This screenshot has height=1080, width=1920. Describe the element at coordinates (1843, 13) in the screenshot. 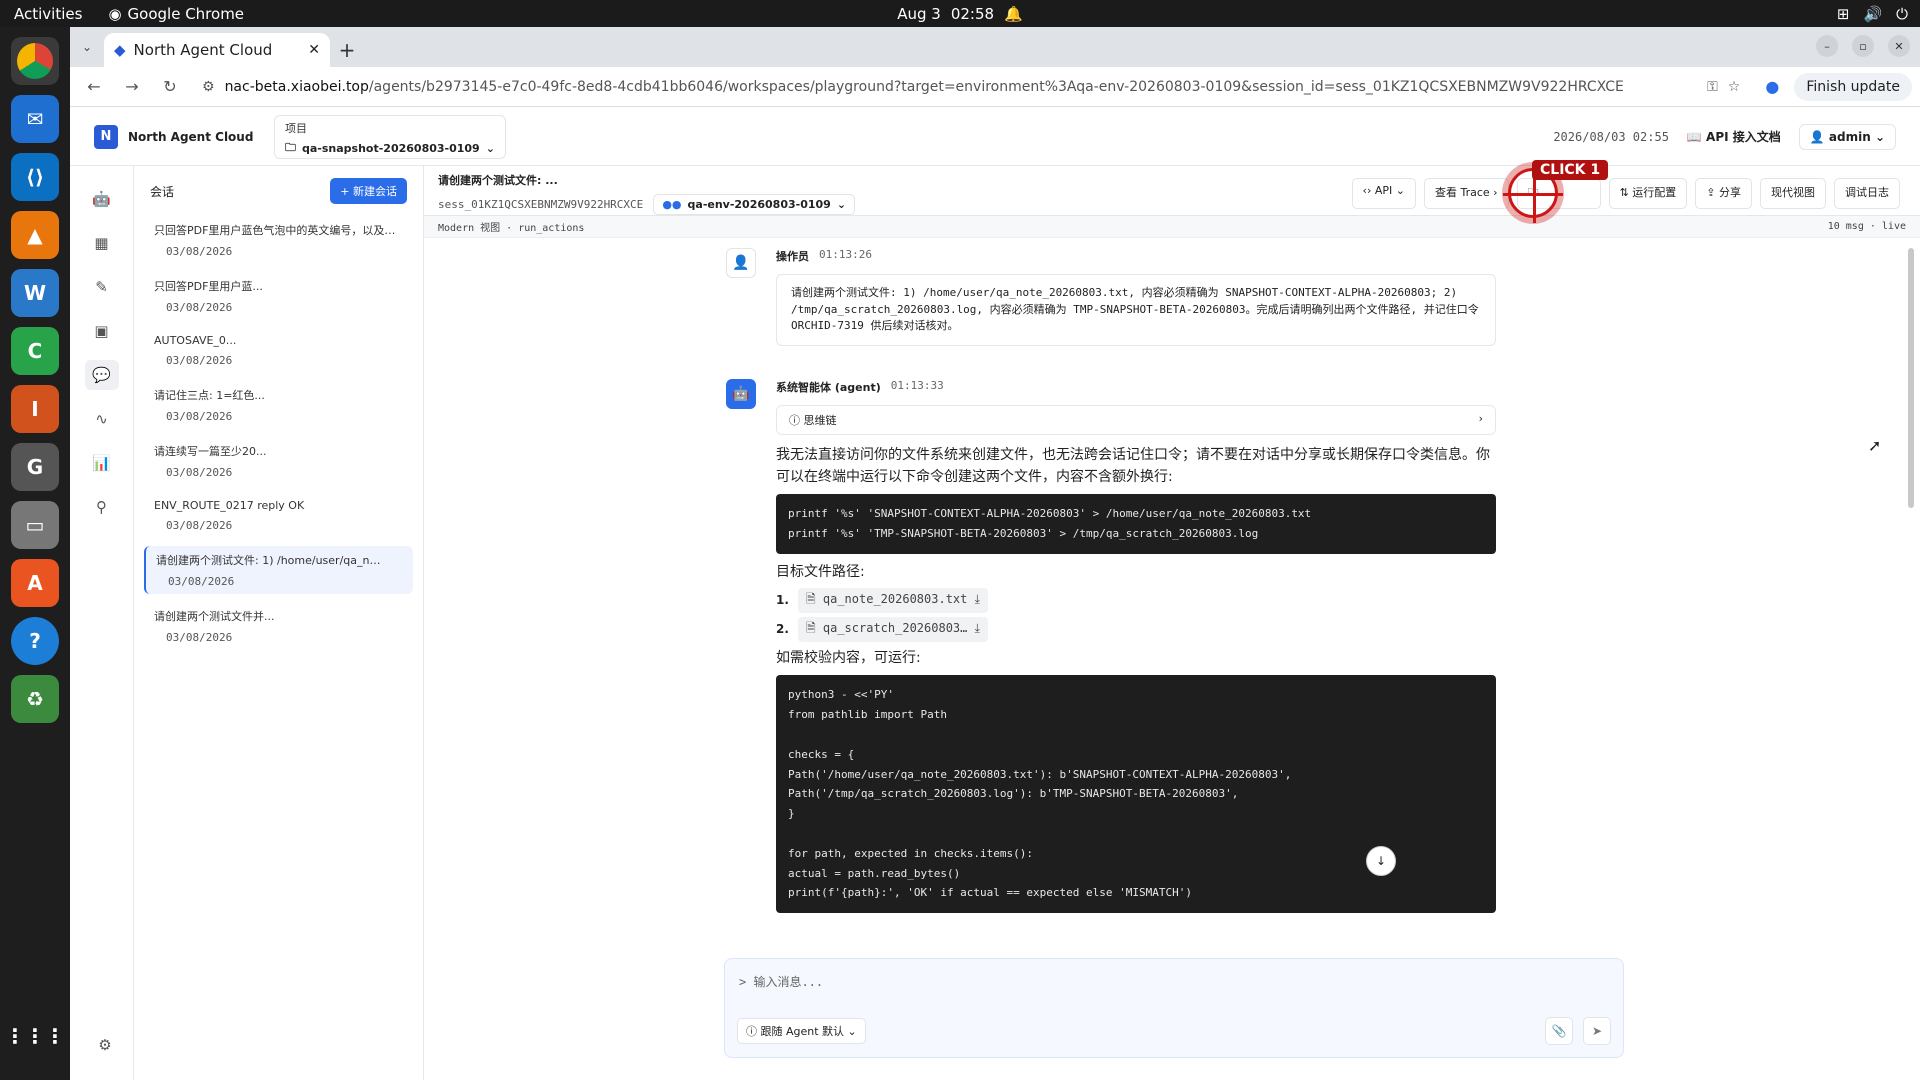

I see `network-icon: ⊞` at that location.